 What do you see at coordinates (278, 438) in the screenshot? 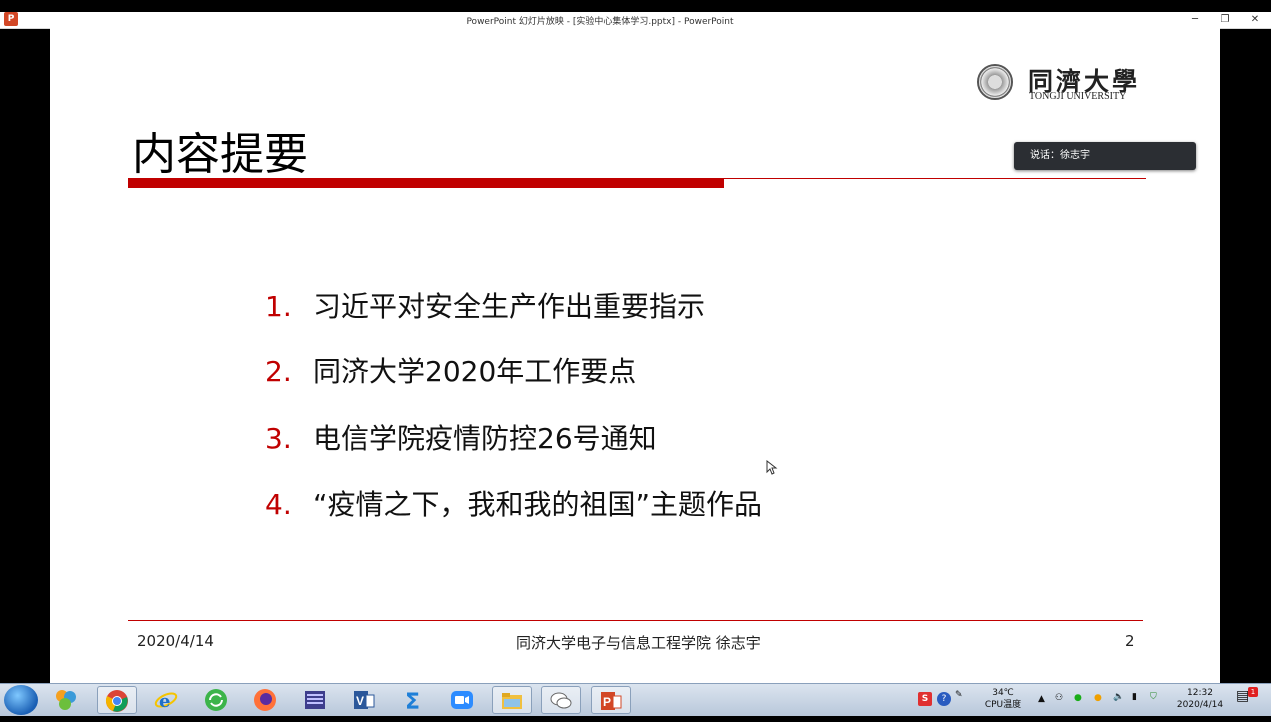
I see `list-item-number: 3.` at bounding box center [278, 438].